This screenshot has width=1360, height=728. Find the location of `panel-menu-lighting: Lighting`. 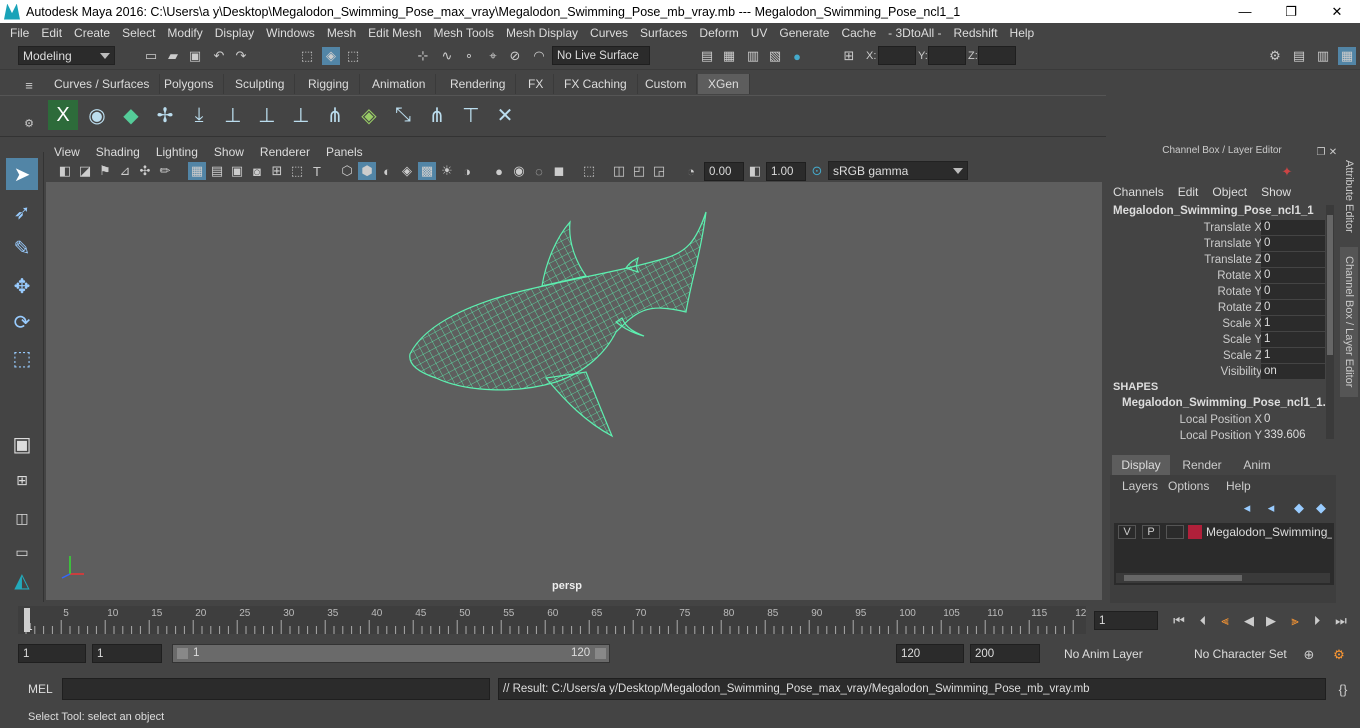

panel-menu-lighting: Lighting is located at coordinates (177, 152).